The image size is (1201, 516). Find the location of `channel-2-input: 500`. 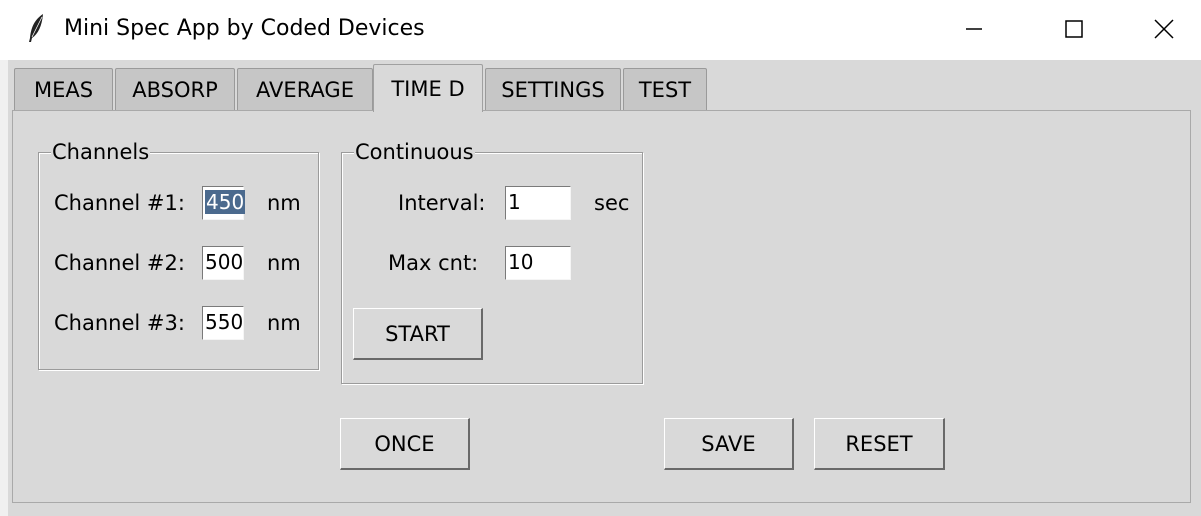

channel-2-input: 500 is located at coordinates (223, 263).